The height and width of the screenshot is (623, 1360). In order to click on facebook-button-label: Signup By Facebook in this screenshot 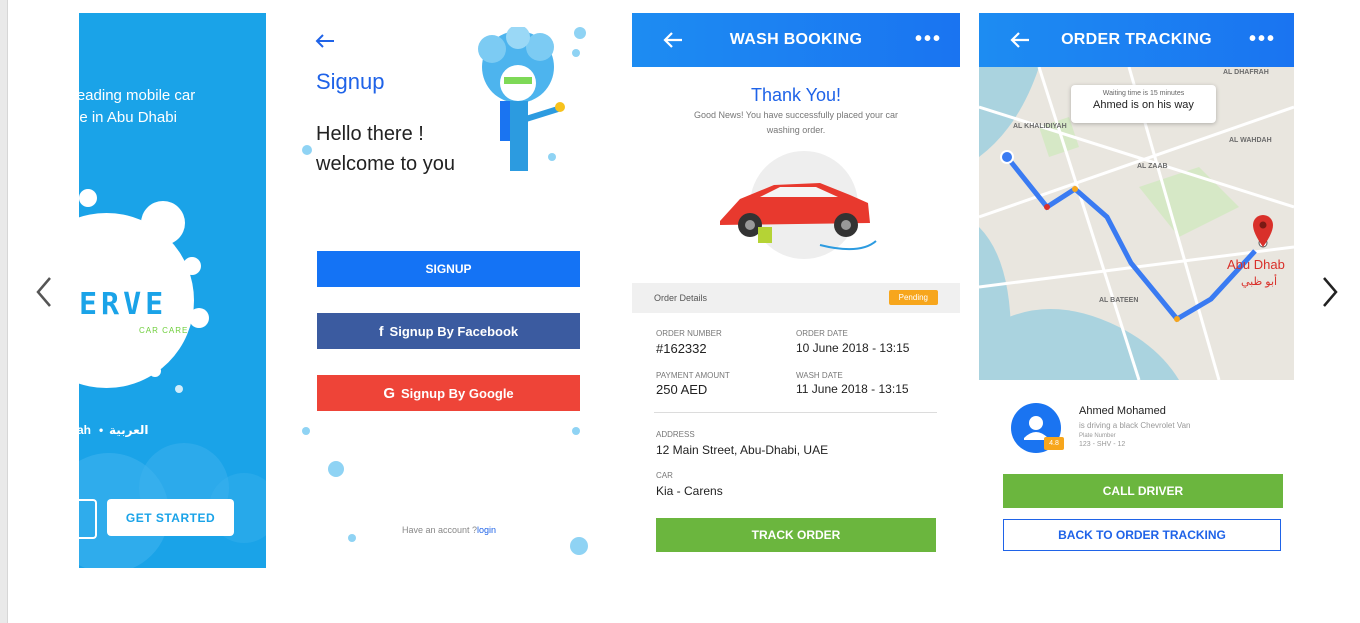, I will do `click(454, 331)`.